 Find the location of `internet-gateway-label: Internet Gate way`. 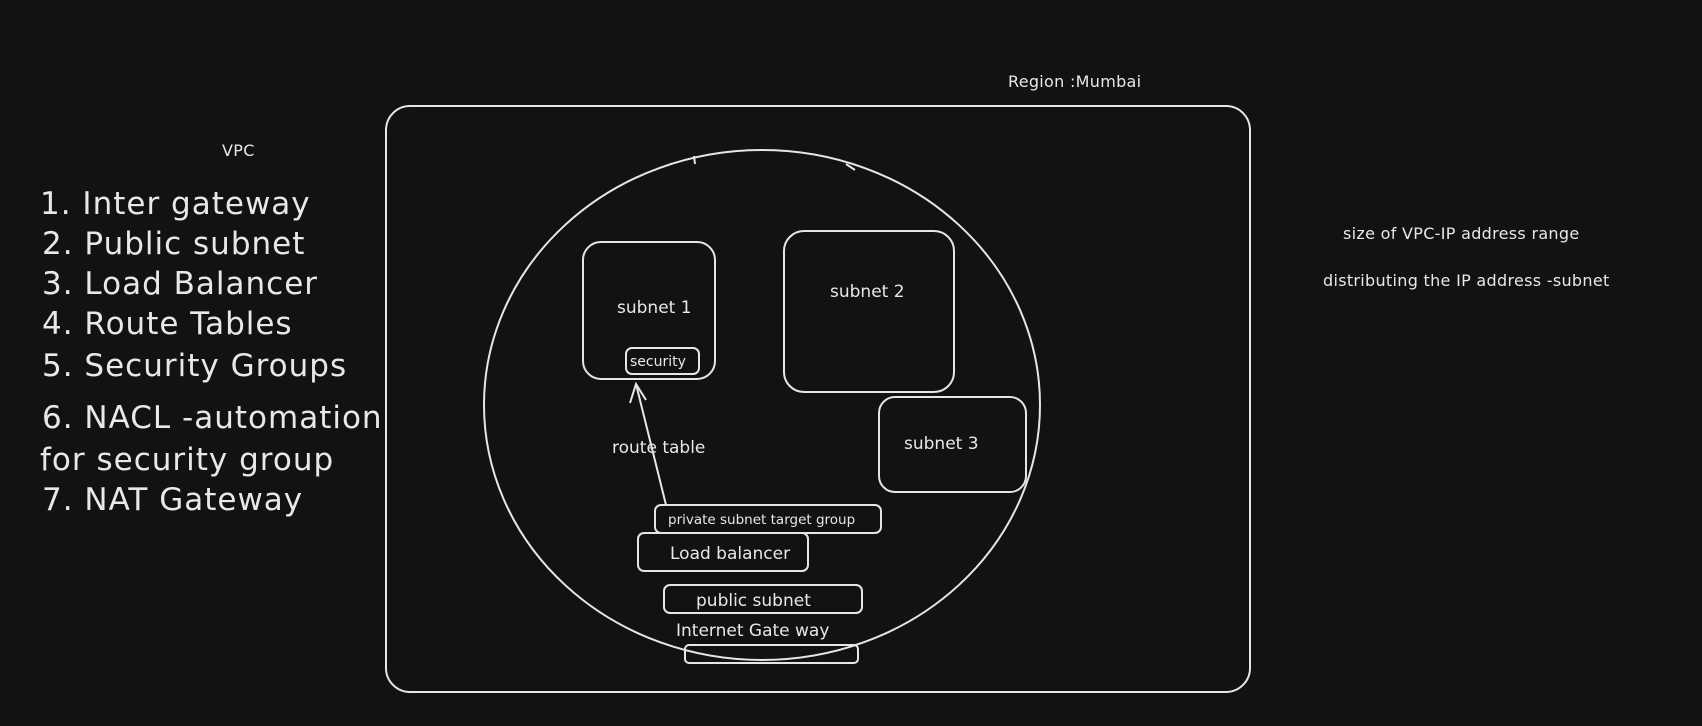

internet-gateway-label: Internet Gate way is located at coordinates (753, 631).